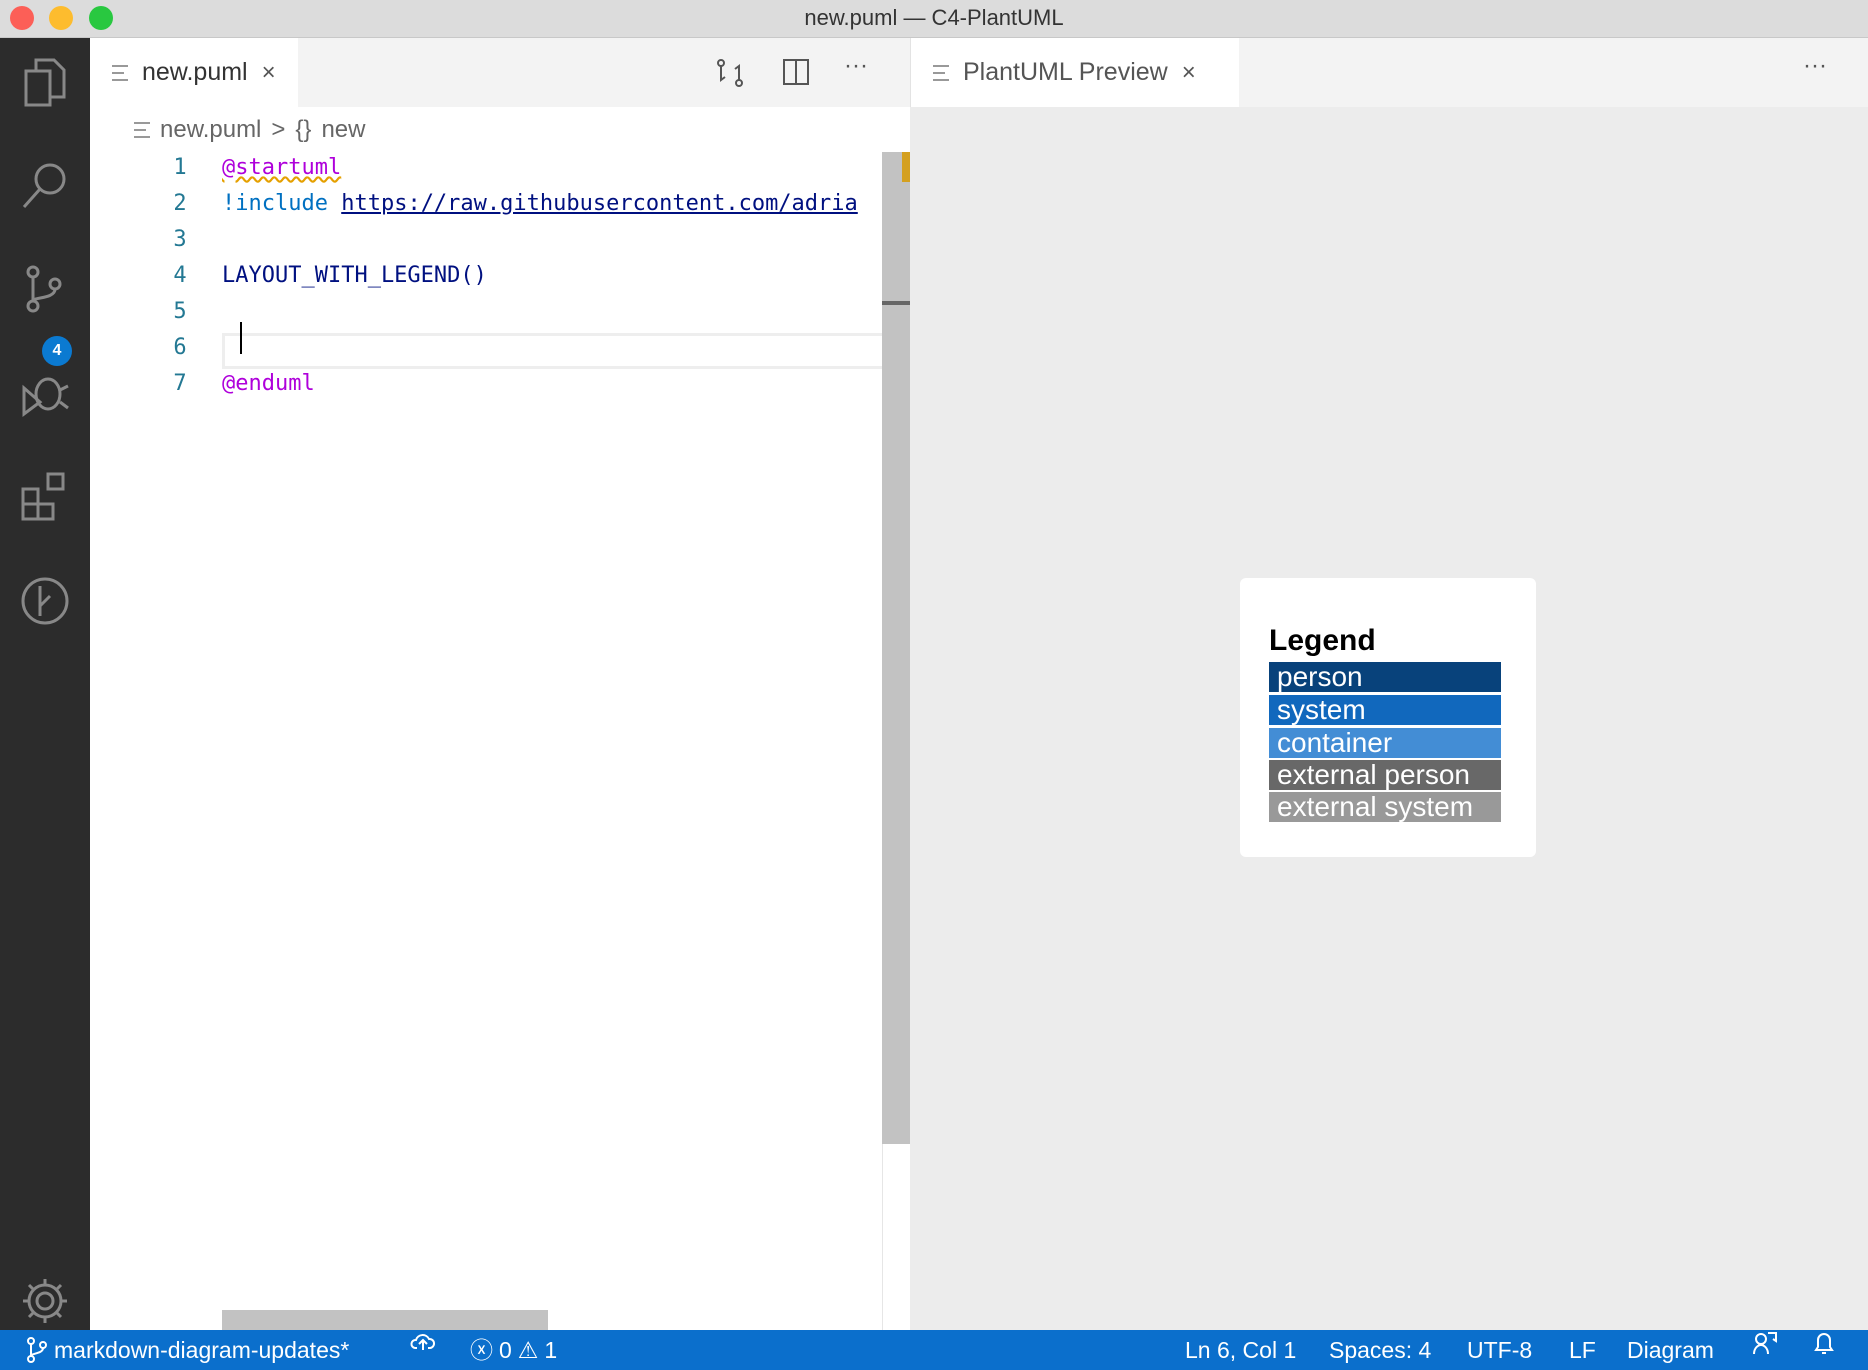 Image resolution: width=1868 pixels, height=1370 pixels. What do you see at coordinates (180, 167) in the screenshot?
I see `line-number: 1` at bounding box center [180, 167].